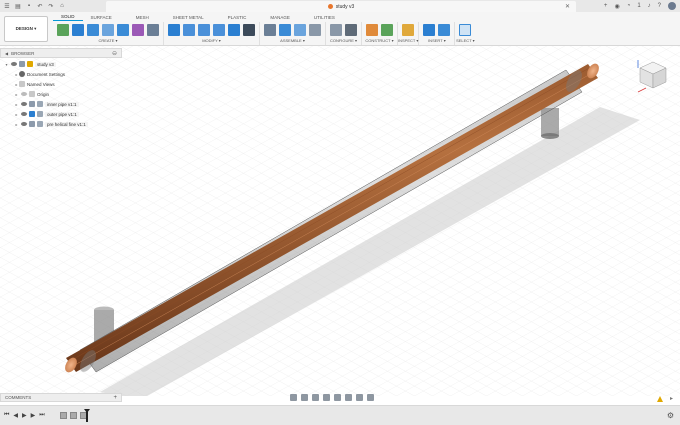  What do you see at coordinates (61, 104) in the screenshot?
I see `tree-item-inner-pipe: ▸ inner pipe v1:1` at bounding box center [61, 104].